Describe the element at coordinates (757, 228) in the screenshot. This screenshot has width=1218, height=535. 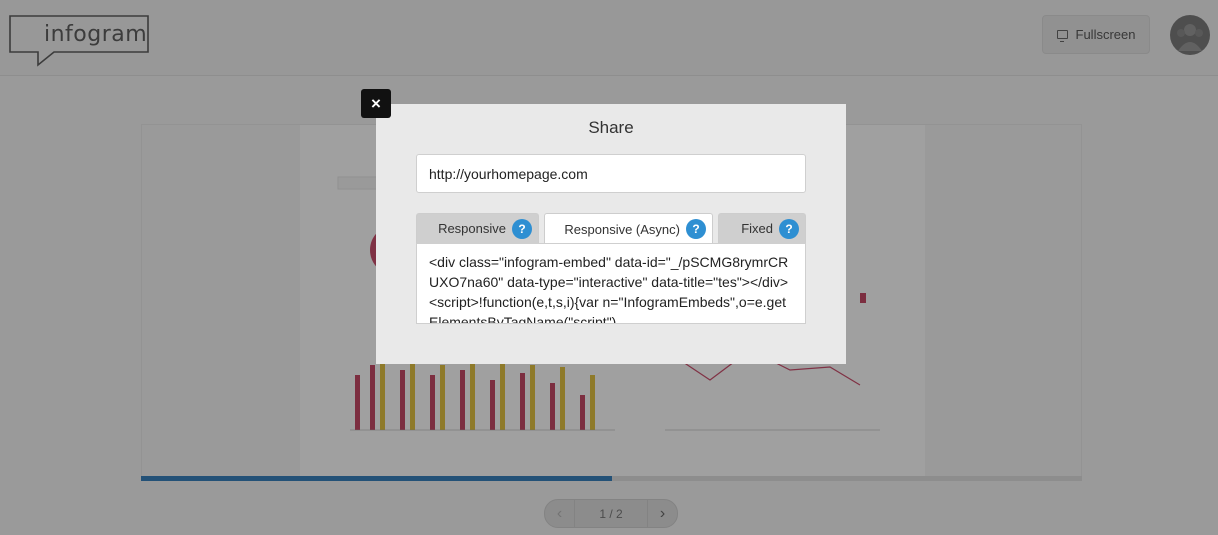
I see `tab-label: Fixed` at that location.